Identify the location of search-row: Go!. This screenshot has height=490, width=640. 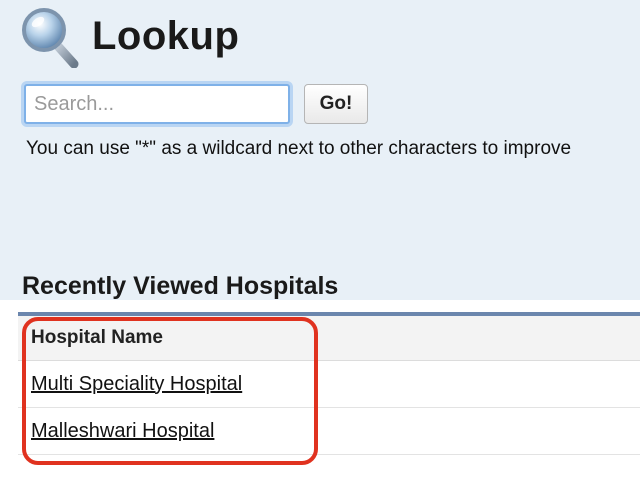
(196, 104).